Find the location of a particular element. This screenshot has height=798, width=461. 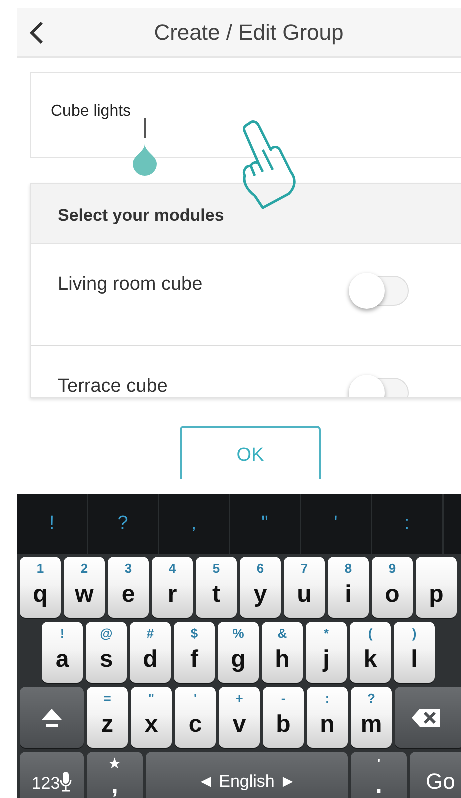

module-name: Terrace cube is located at coordinates (113, 386).